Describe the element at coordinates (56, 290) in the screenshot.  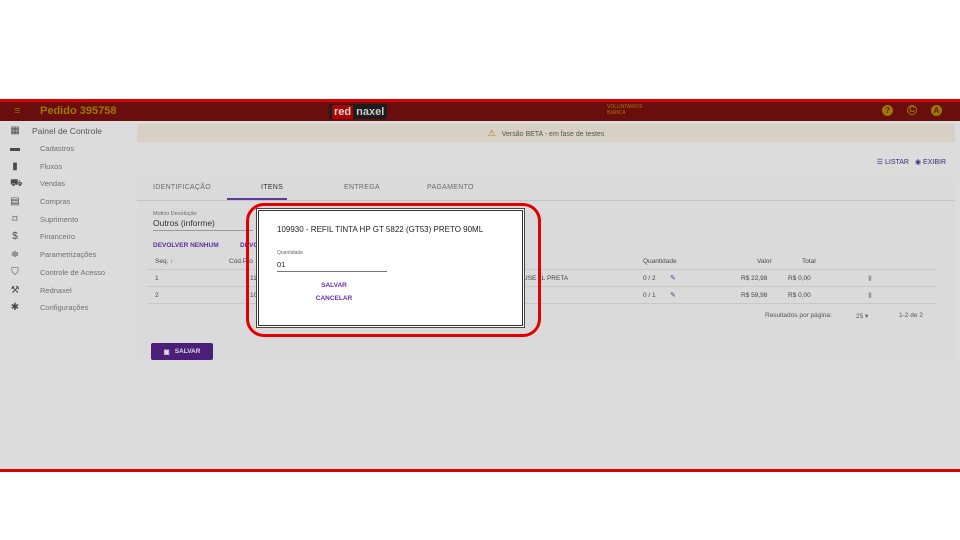
I see `sidebar-item-label: Rednaxel` at that location.